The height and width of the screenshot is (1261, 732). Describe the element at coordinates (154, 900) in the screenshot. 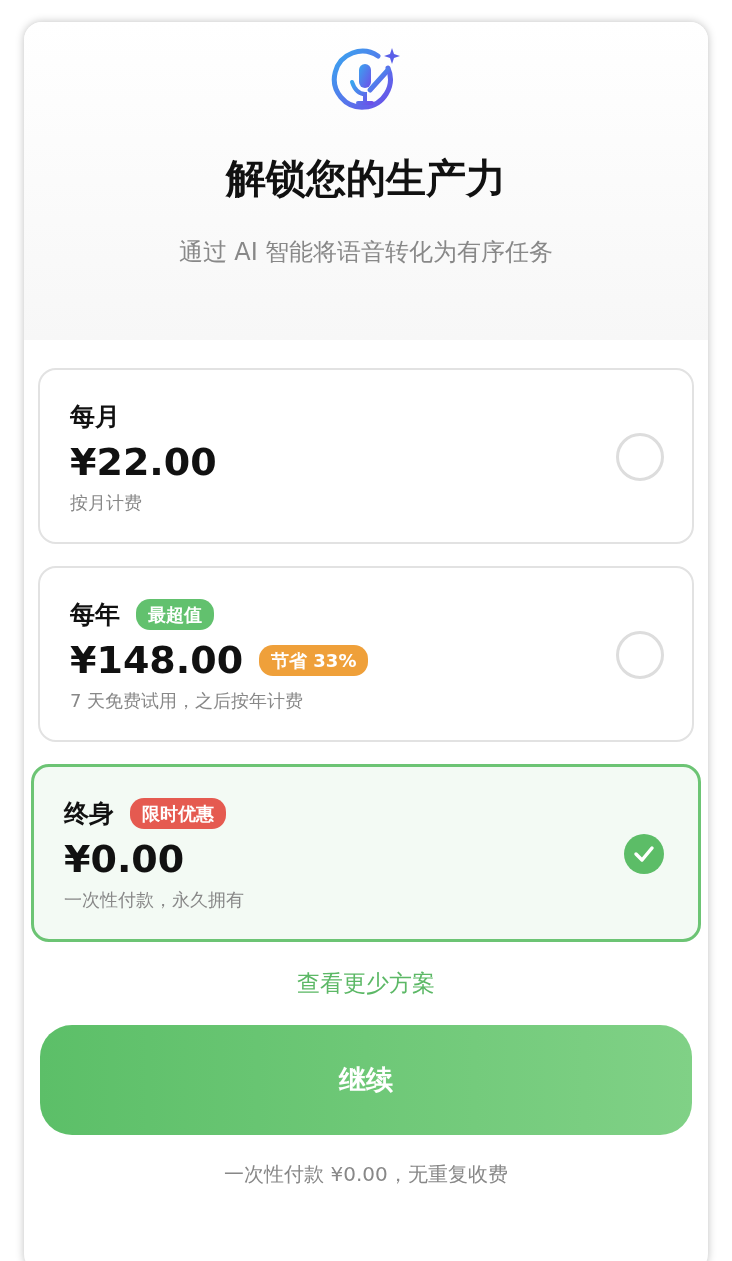

I see `plan-note: 一次性付款，永久拥有` at that location.